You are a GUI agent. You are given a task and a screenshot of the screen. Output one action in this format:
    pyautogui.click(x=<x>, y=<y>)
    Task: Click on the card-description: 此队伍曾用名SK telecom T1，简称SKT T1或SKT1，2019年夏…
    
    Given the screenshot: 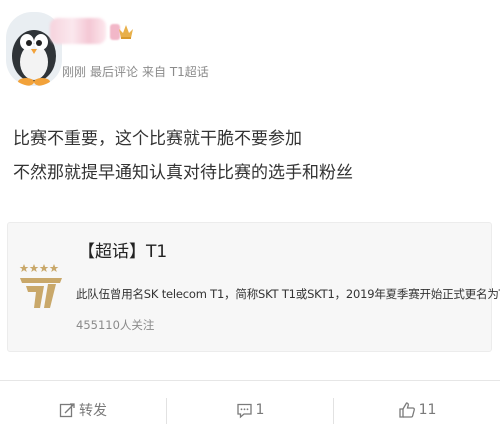 What is the action you would take?
    pyautogui.click(x=288, y=294)
    